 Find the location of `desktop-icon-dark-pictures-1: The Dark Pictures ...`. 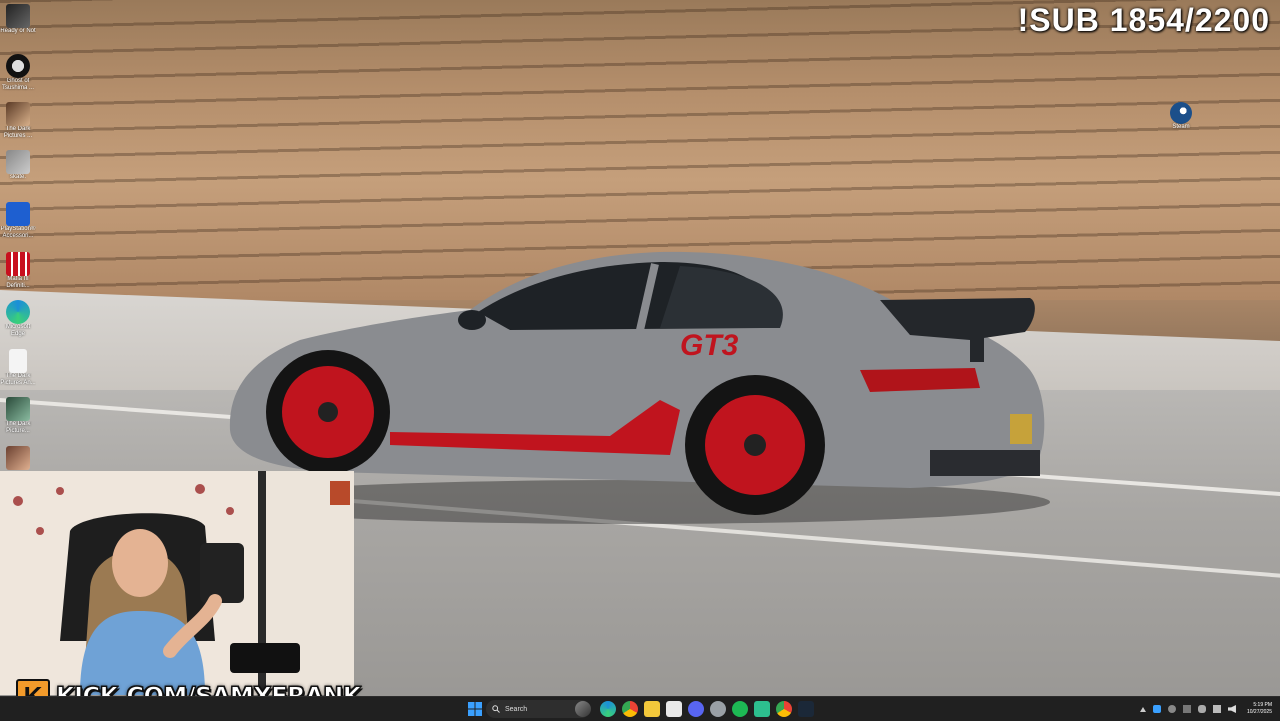

desktop-icon-dark-pictures-1: The Dark Pictures ... is located at coordinates (18, 120).